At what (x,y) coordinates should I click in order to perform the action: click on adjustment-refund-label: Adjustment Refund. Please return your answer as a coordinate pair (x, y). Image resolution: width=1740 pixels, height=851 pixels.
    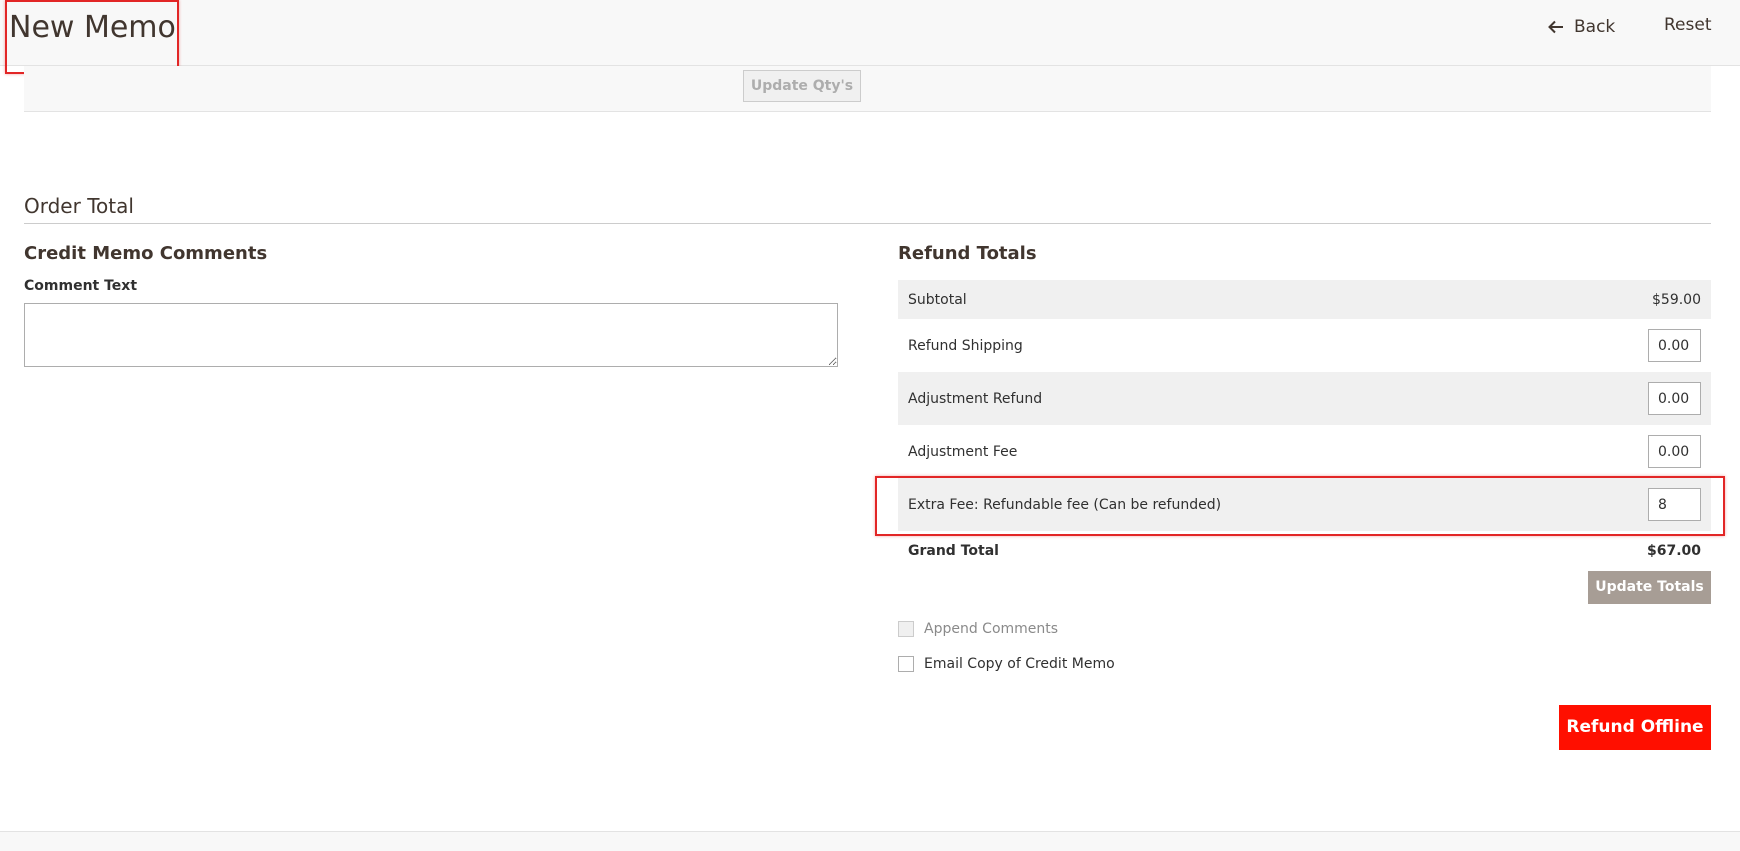
    Looking at the image, I should click on (975, 398).